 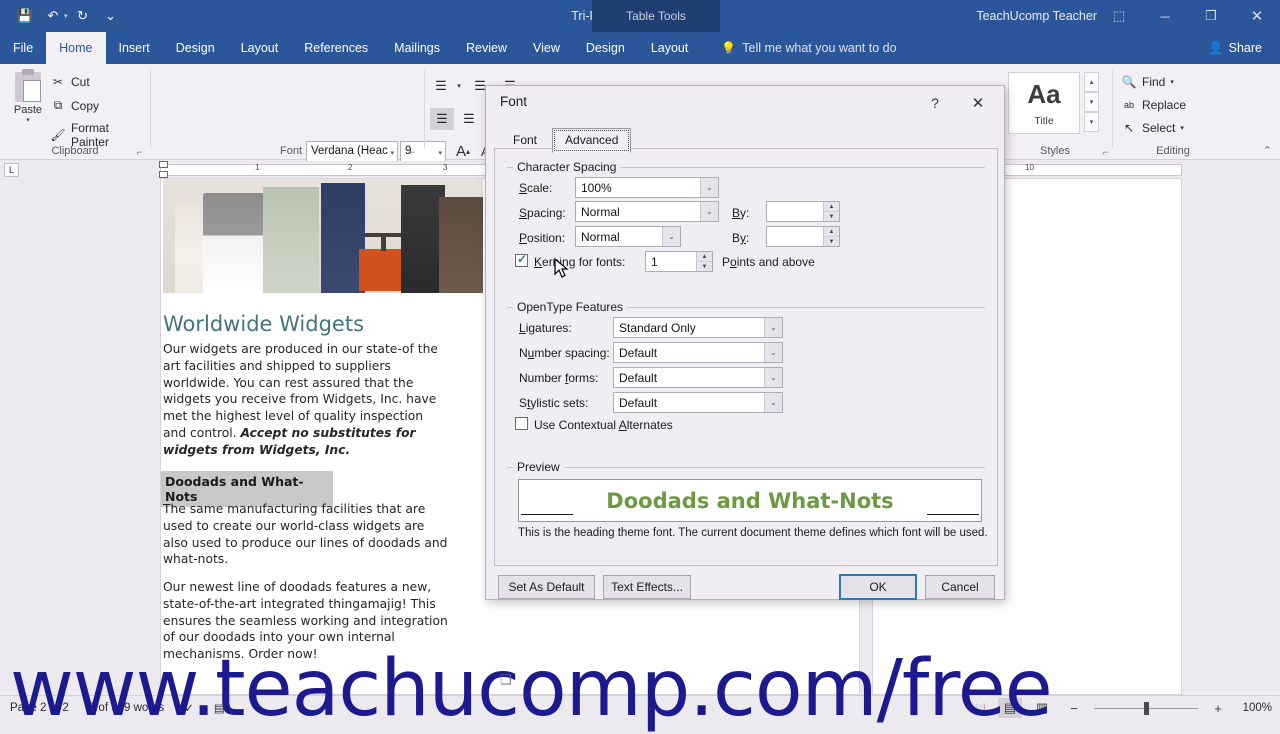 What do you see at coordinates (521, 423) in the screenshot?
I see `contextual-alternates-checkbox` at bounding box center [521, 423].